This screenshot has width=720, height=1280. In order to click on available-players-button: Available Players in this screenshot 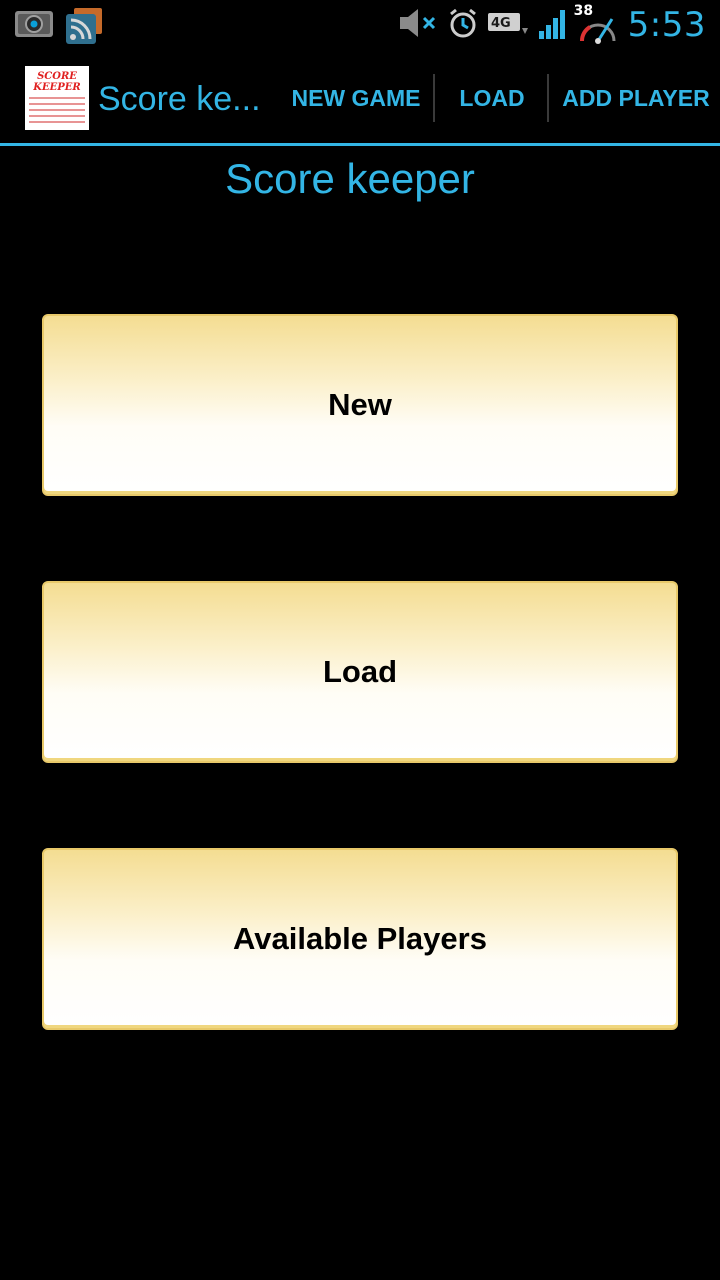, I will do `click(360, 939)`.